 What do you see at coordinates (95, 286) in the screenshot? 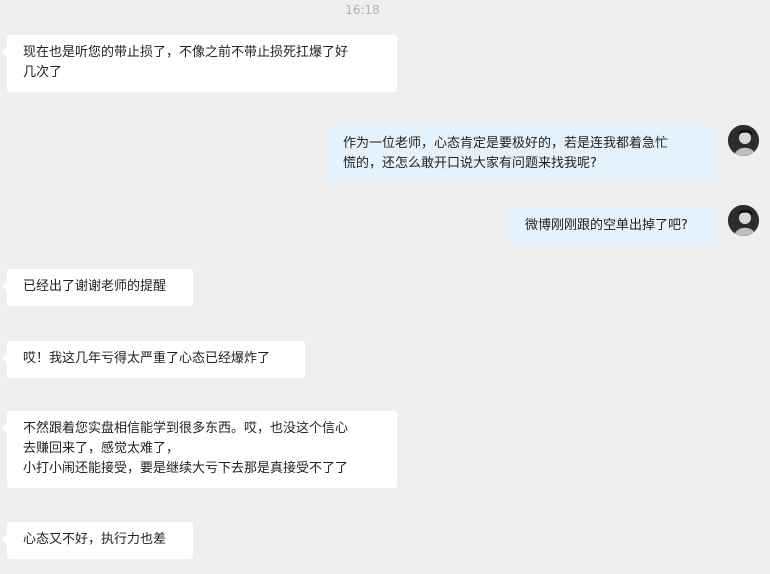
I see `message-text-line: 已经出了谢谢老师的提醒` at bounding box center [95, 286].